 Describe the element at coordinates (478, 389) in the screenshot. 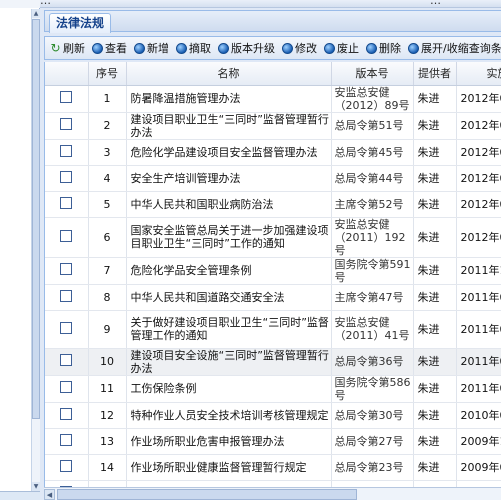

I see `row-date: 2011年01月` at that location.